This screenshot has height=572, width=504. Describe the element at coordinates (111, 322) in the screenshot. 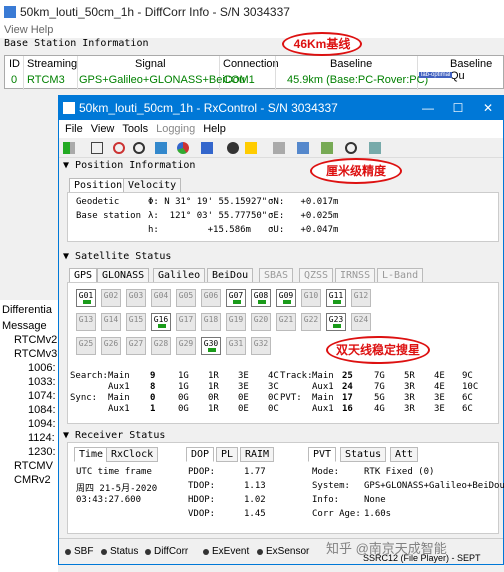

I see `satellite-g14: G14` at that location.